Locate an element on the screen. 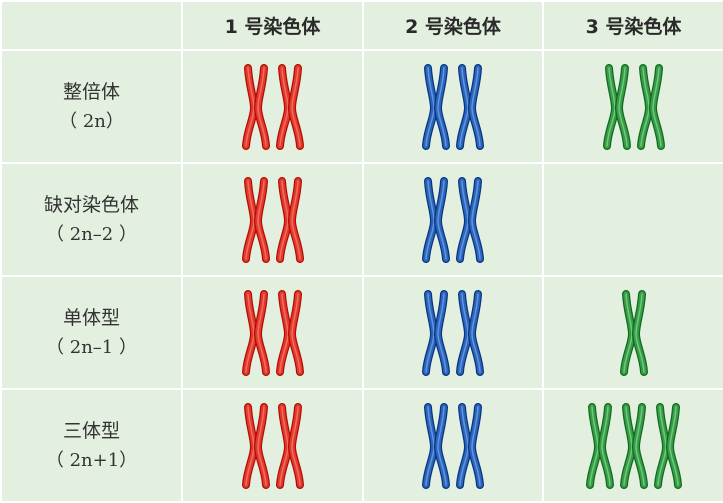  row-label: 缺对染色体 （ 2n–2 ） is located at coordinates (91, 219).